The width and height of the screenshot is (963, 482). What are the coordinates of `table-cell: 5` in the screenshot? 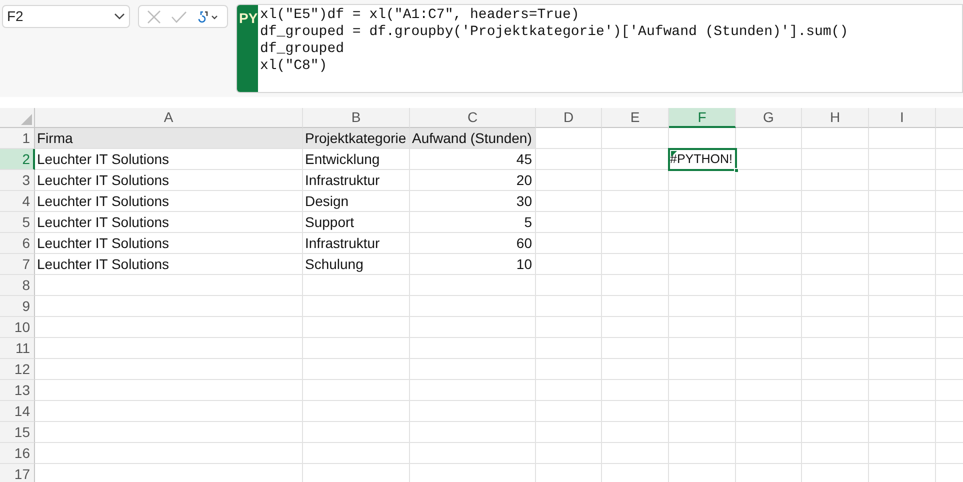 It's located at (473, 222).